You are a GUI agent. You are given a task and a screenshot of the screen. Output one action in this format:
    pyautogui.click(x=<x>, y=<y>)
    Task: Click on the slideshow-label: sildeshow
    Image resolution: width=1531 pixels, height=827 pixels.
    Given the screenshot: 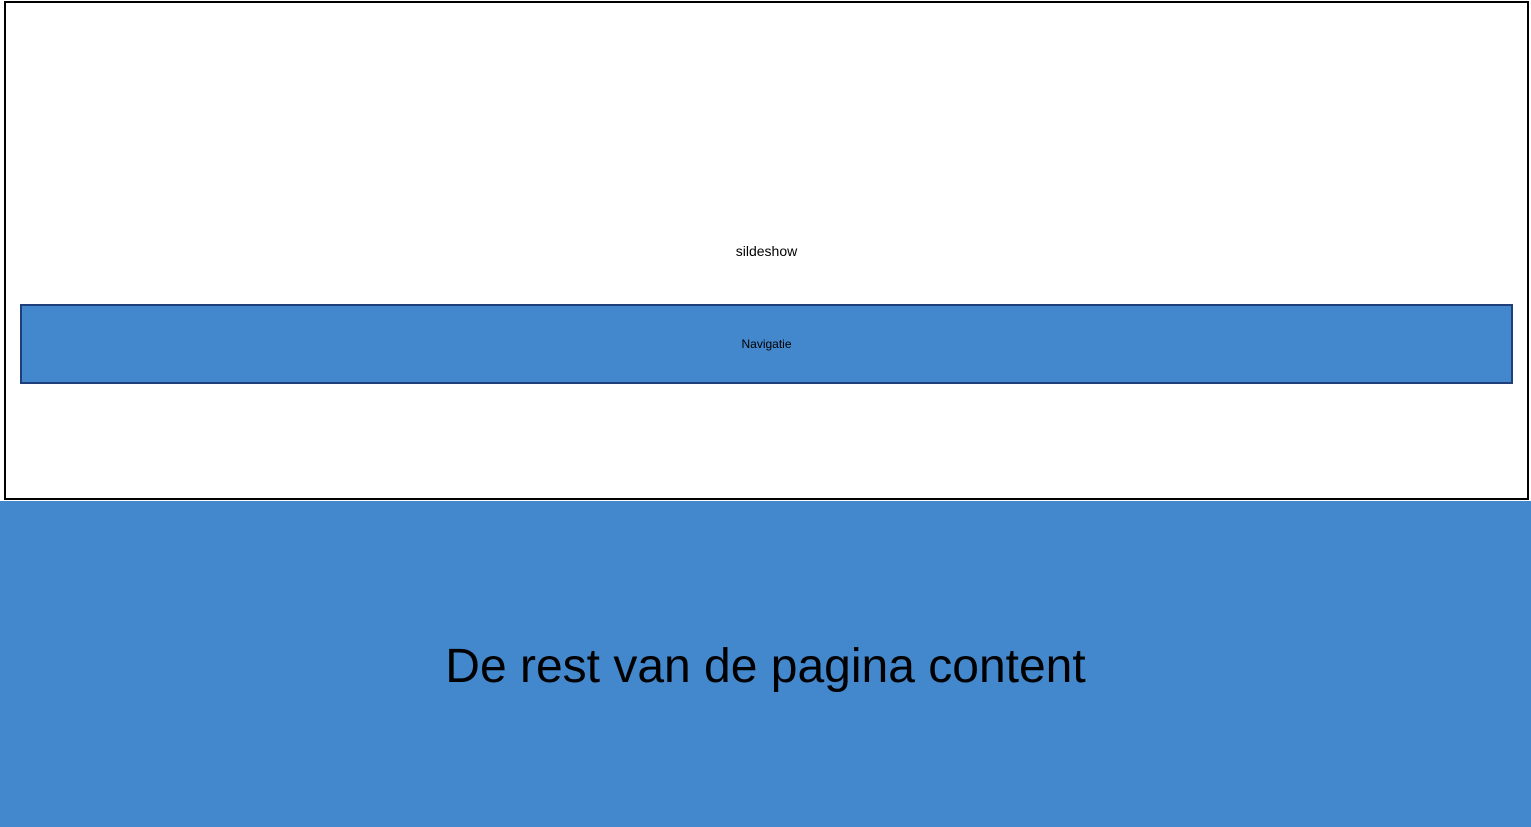 What is the action you would take?
    pyautogui.click(x=766, y=251)
    